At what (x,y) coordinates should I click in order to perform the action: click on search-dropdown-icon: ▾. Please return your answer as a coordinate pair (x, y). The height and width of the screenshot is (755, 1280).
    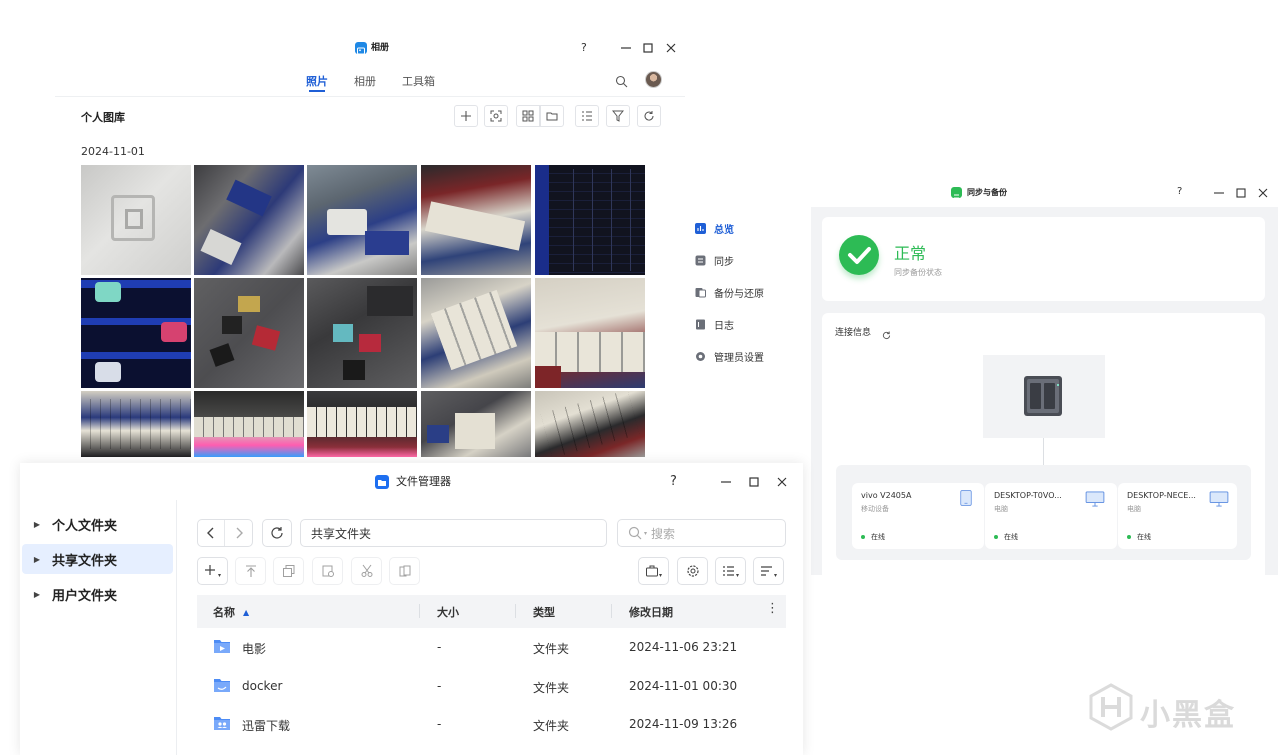
    Looking at the image, I should click on (645, 533).